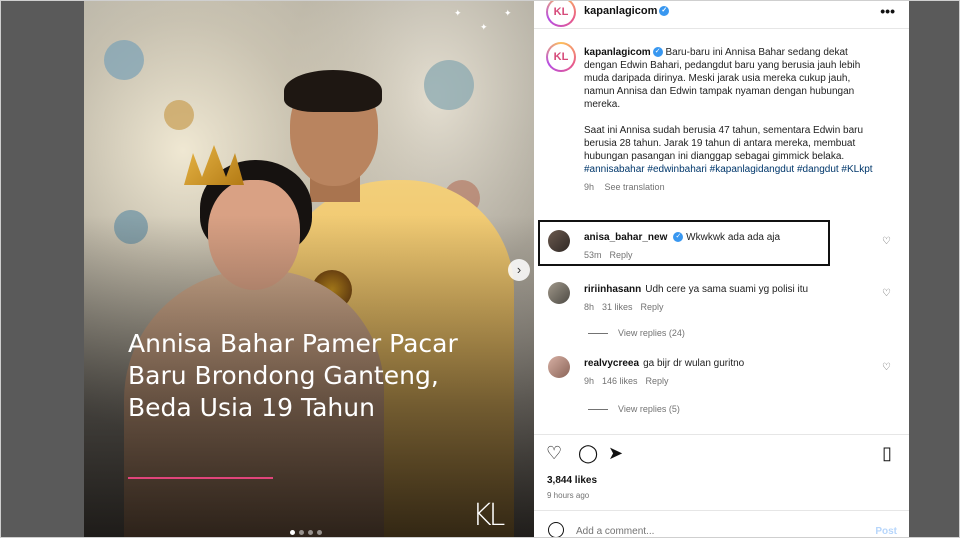 Image resolution: width=960 pixels, height=538 pixels. Describe the element at coordinates (651, 333) in the screenshot. I see `view-replies-label: View replies (24)` at that location.